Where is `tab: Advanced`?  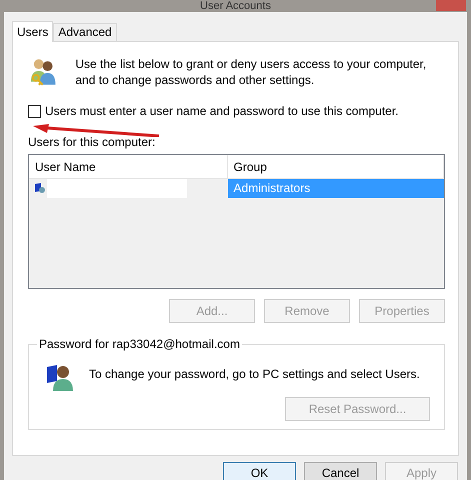 tab: Advanced is located at coordinates (85, 32).